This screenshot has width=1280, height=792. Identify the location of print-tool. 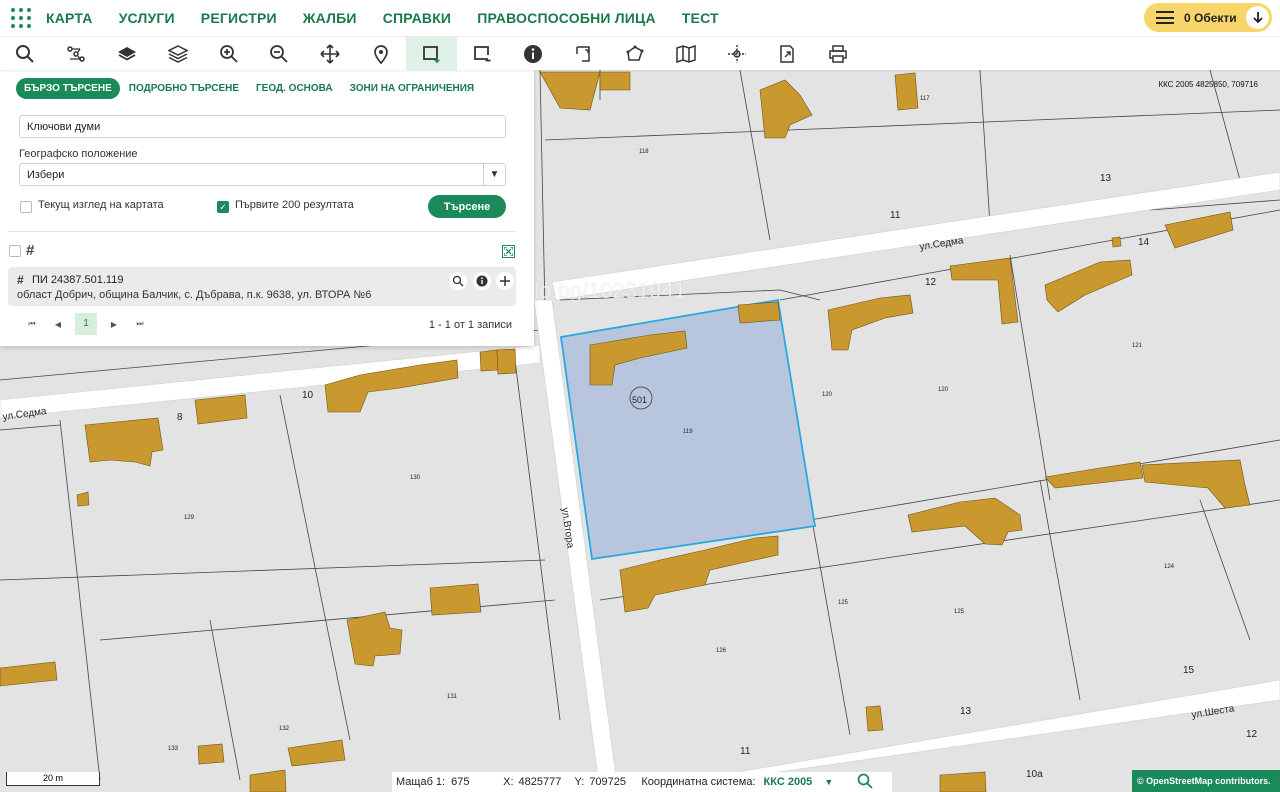
(838, 54).